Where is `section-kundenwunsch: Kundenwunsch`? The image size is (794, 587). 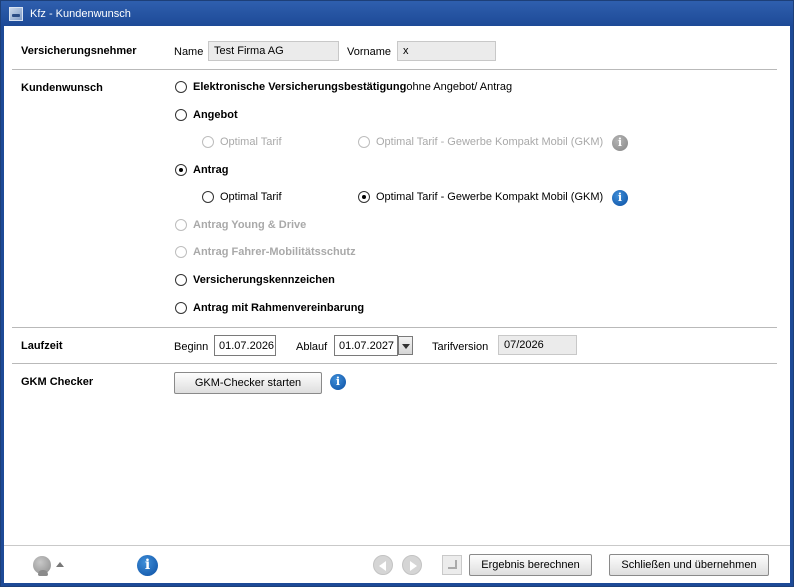 section-kundenwunsch: Kundenwunsch is located at coordinates (62, 88).